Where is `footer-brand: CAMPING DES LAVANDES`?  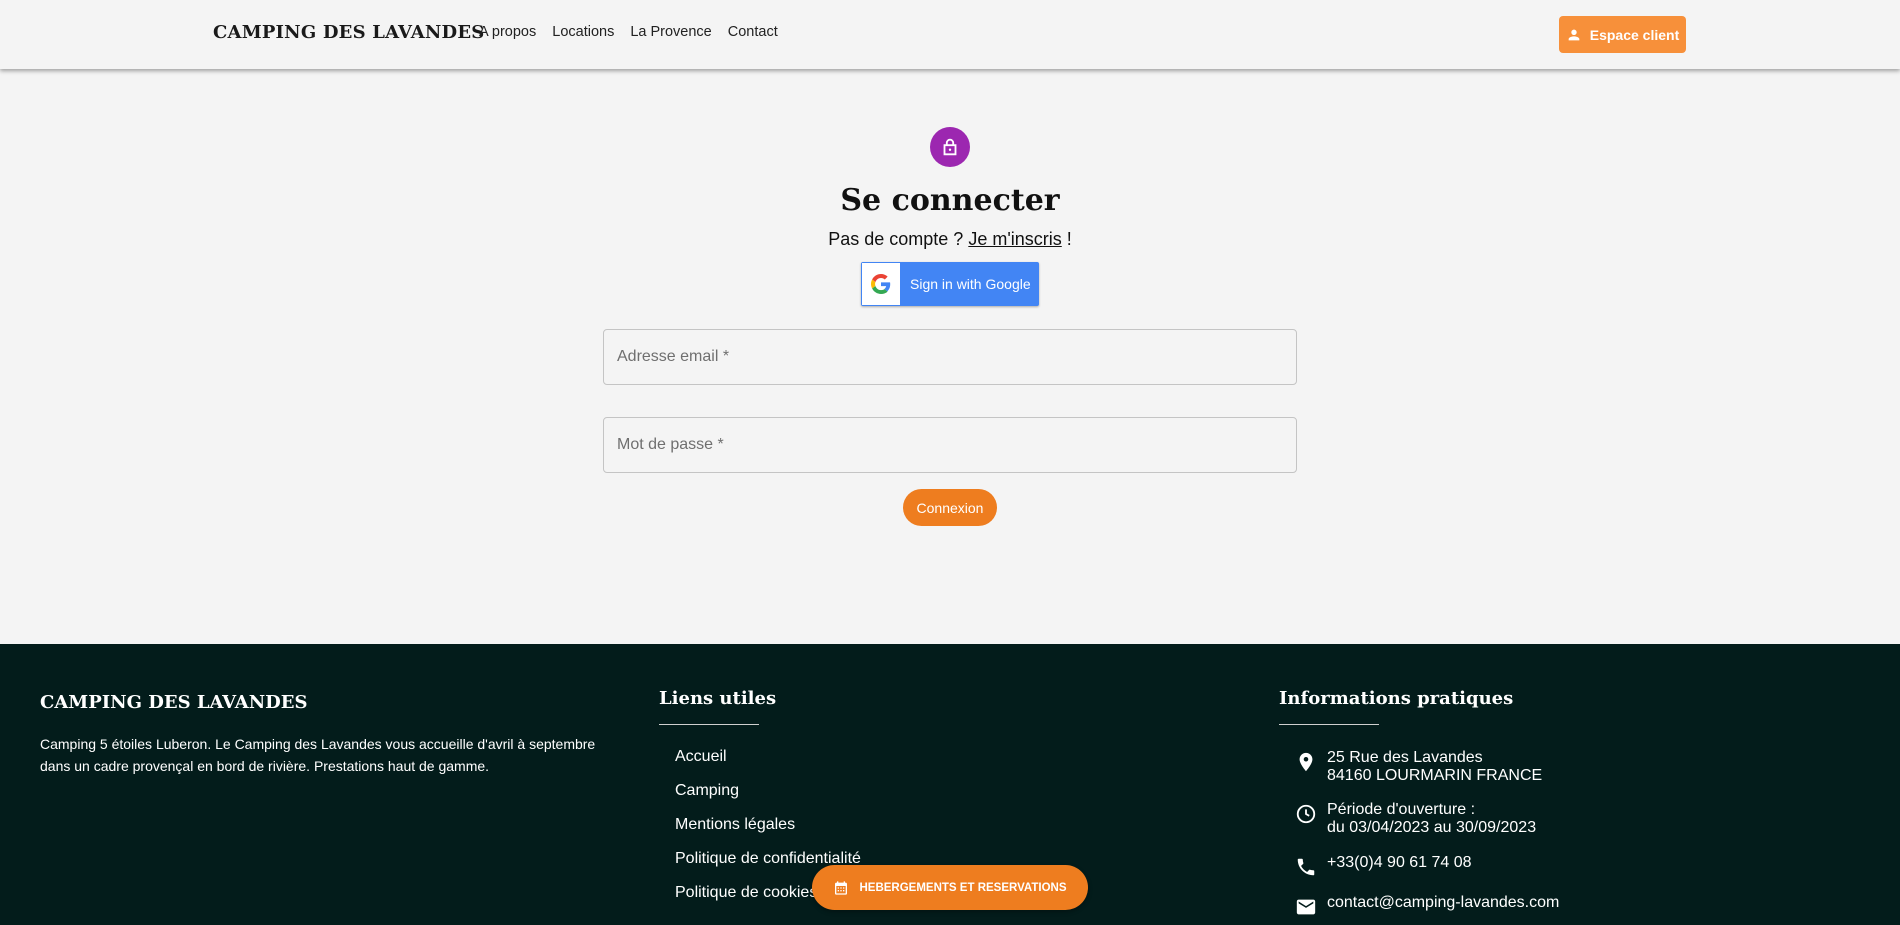 footer-brand: CAMPING DES LAVANDES is located at coordinates (174, 702).